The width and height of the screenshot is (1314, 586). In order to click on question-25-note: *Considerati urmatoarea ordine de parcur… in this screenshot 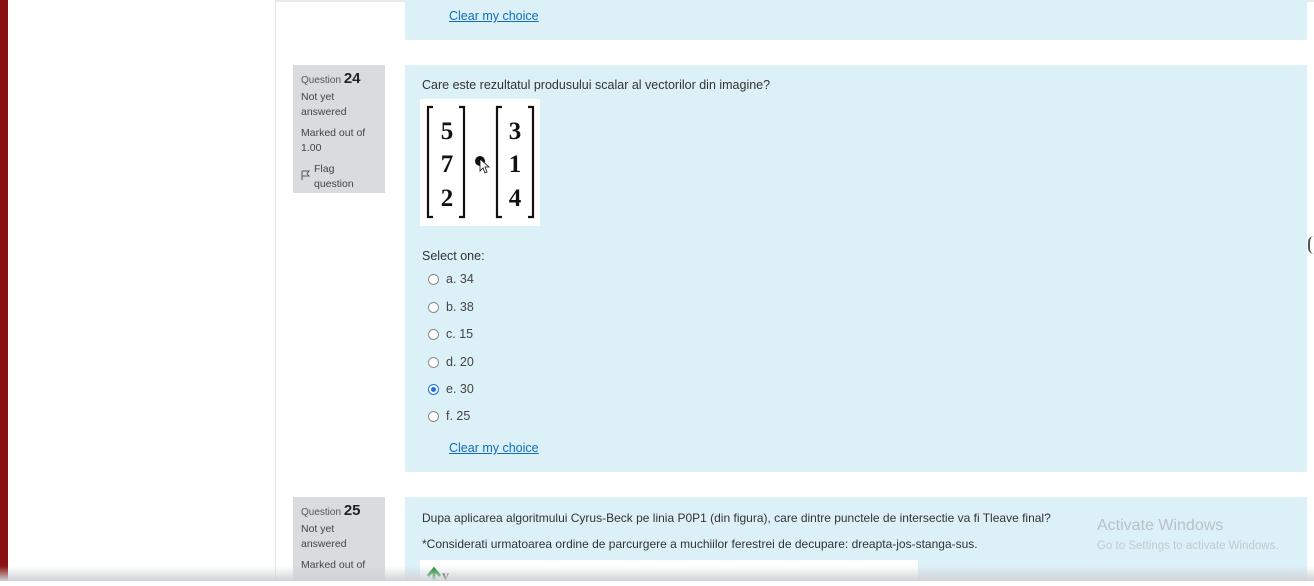, I will do `click(700, 544)`.